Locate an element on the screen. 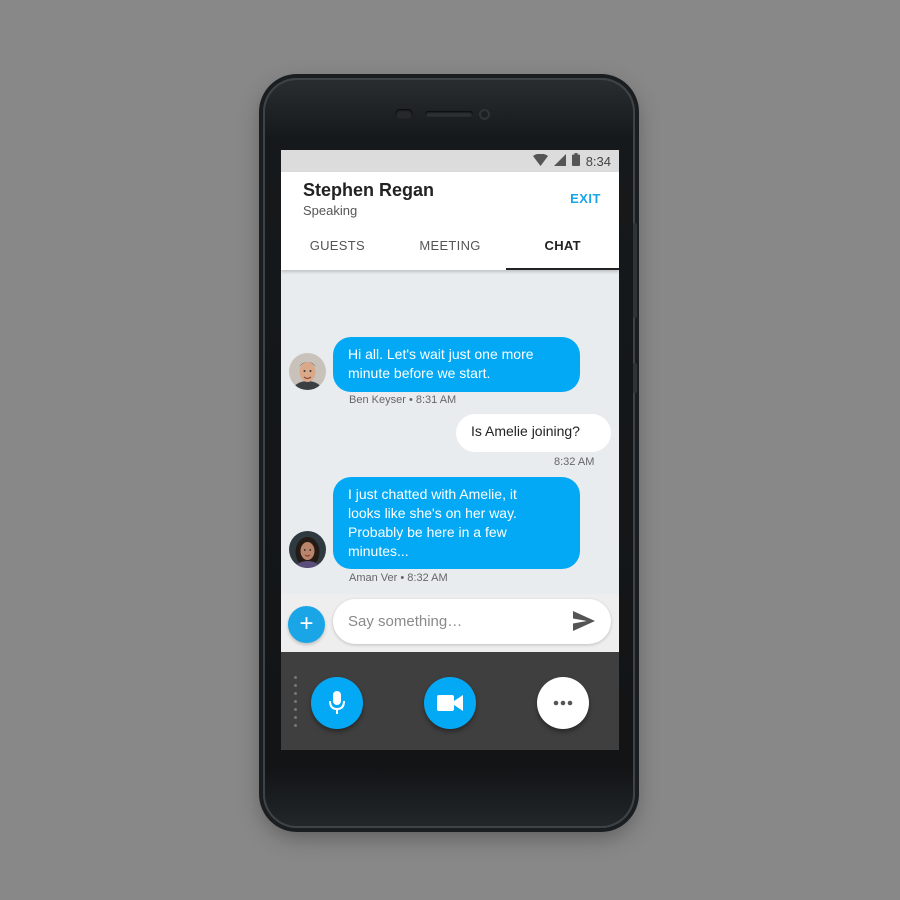  message-meta: Aman Ver • 8:32 AM is located at coordinates (398, 578).